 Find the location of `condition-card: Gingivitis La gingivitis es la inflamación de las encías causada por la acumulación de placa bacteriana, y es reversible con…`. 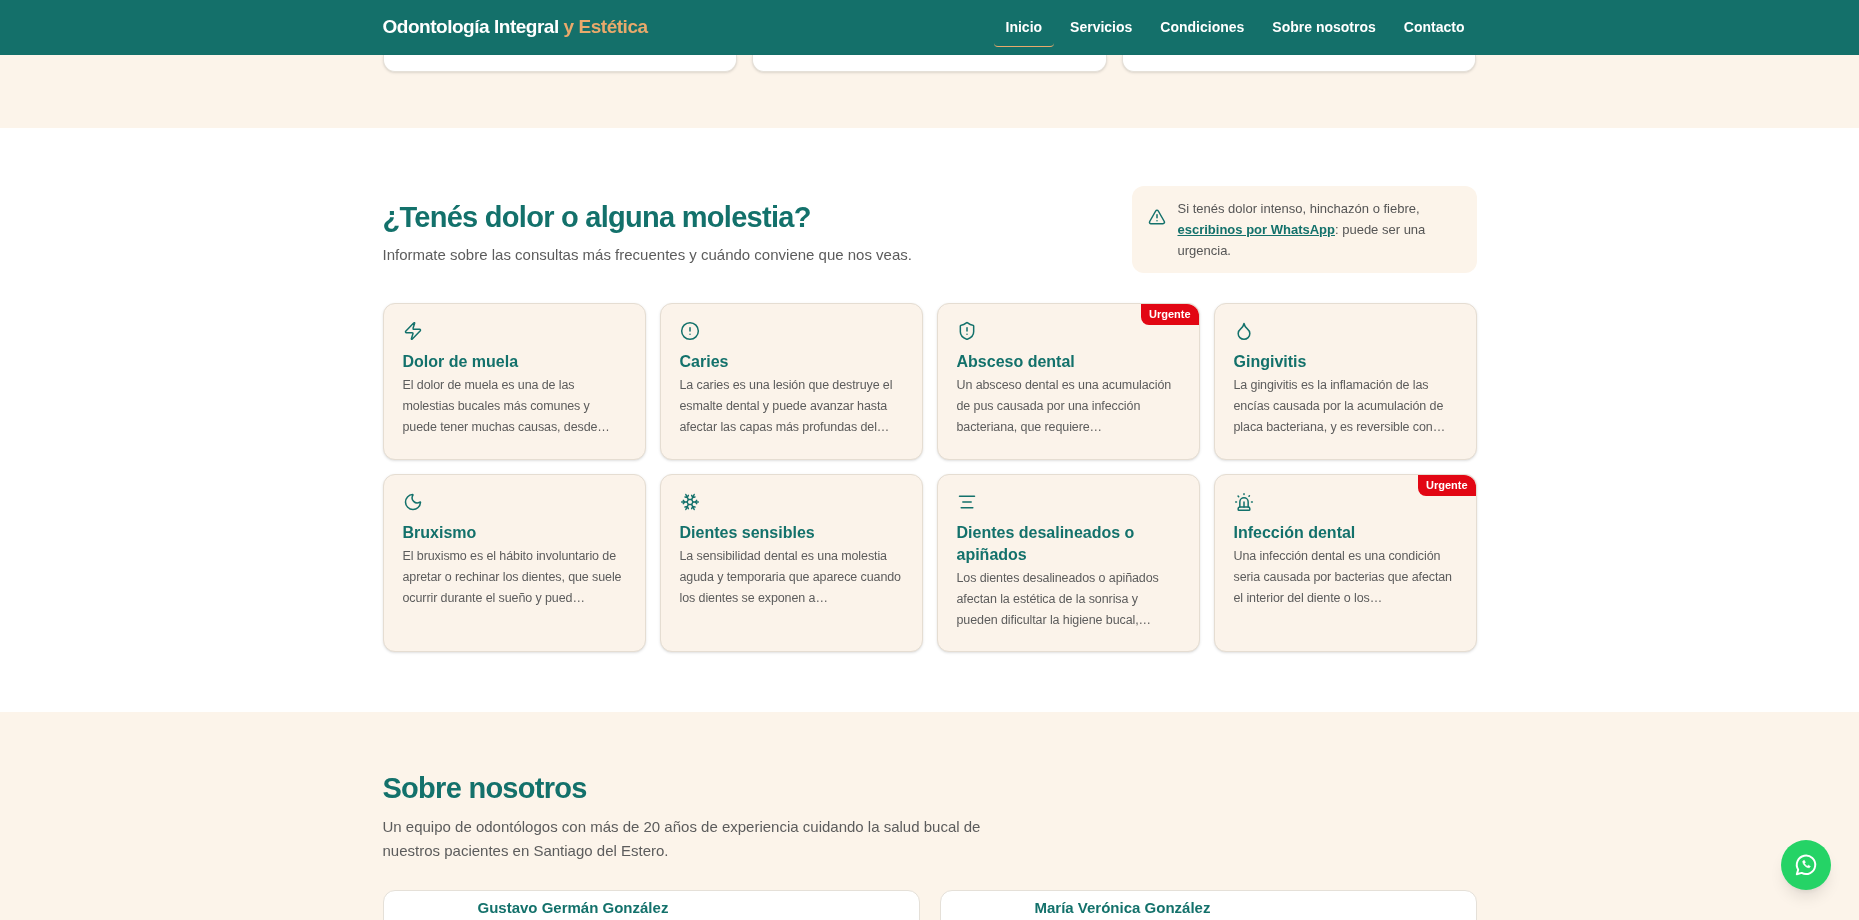

condition-card: Gingivitis La gingivitis es la inflamación de las encías causada por la acumulación de placa bacteriana, y es reversible con… is located at coordinates (1345, 381).